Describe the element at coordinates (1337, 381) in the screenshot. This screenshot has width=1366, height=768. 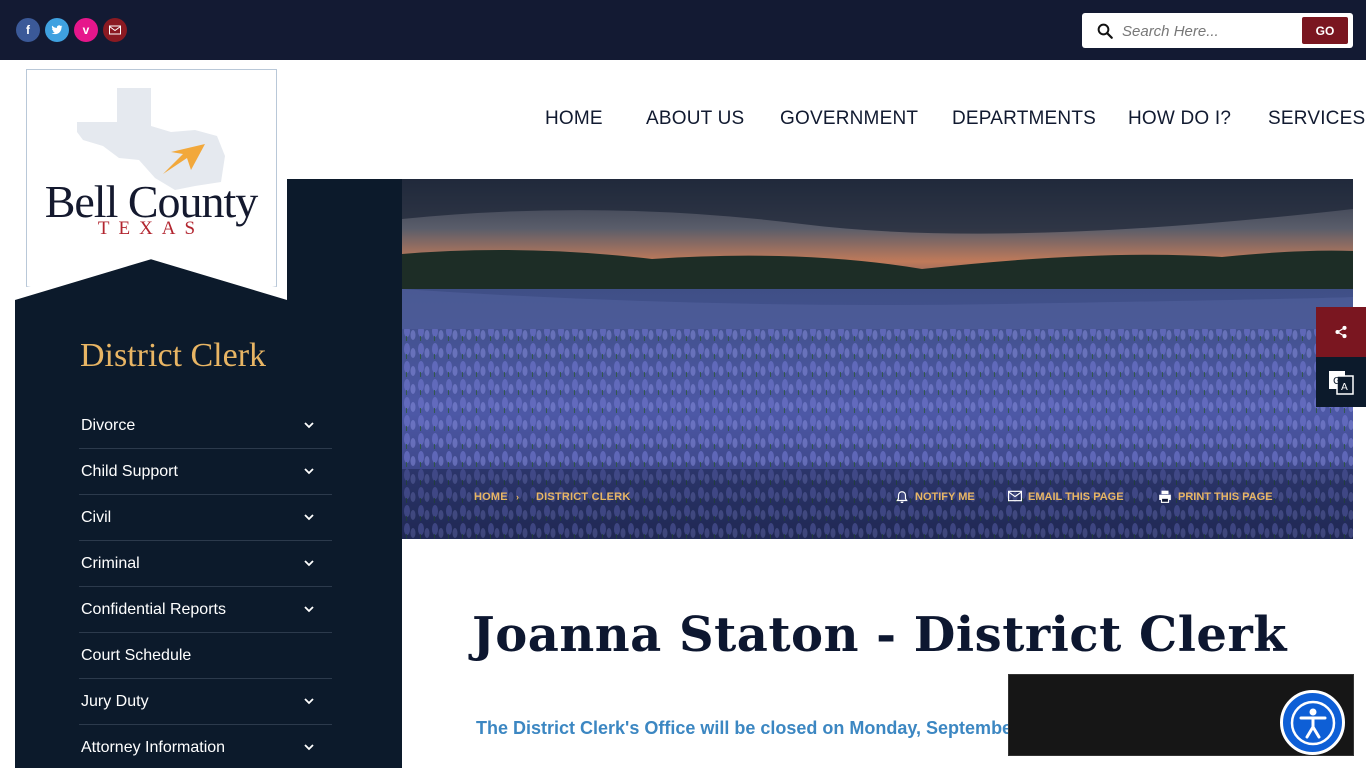
I see `svg-text: G` at that location.